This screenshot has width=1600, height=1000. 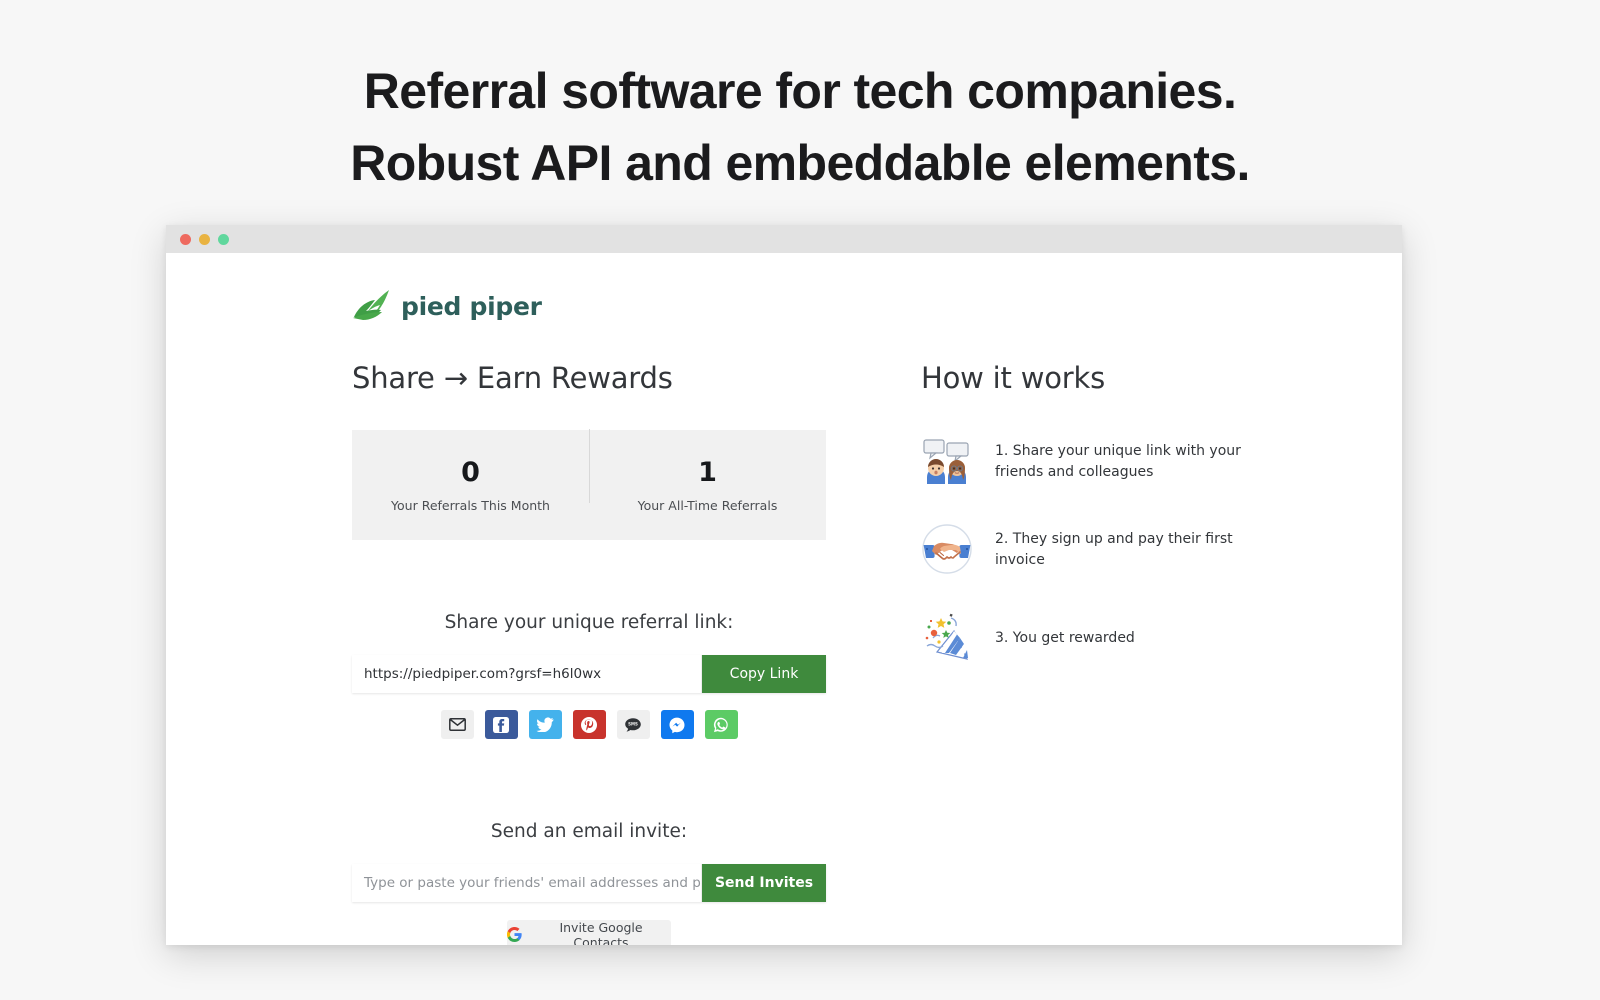 I want to click on share-via-pinterest-button, so click(x=589, y=724).